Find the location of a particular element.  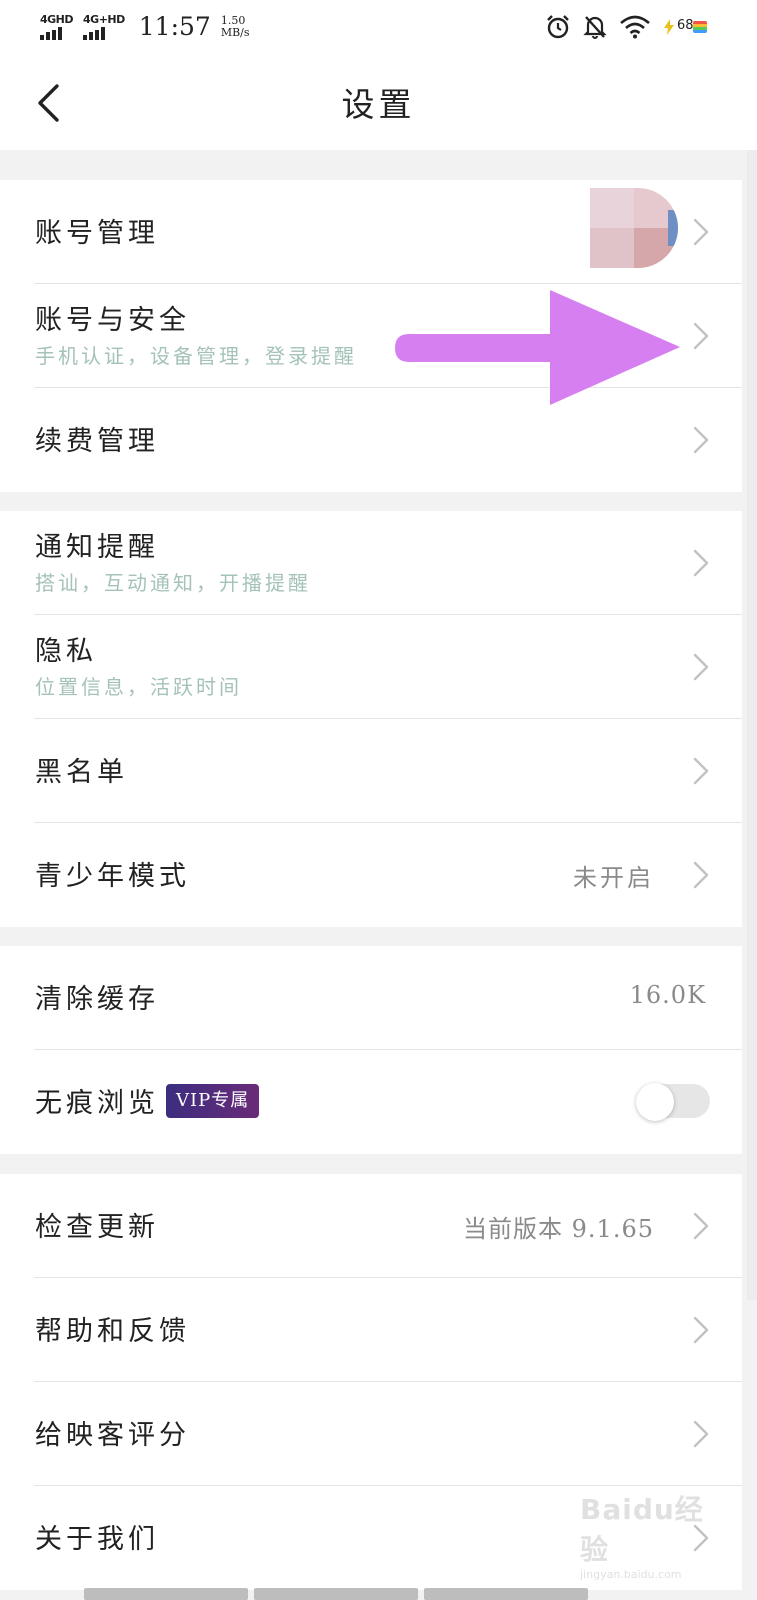

row-title: 青少年模式 is located at coordinates (112, 876).